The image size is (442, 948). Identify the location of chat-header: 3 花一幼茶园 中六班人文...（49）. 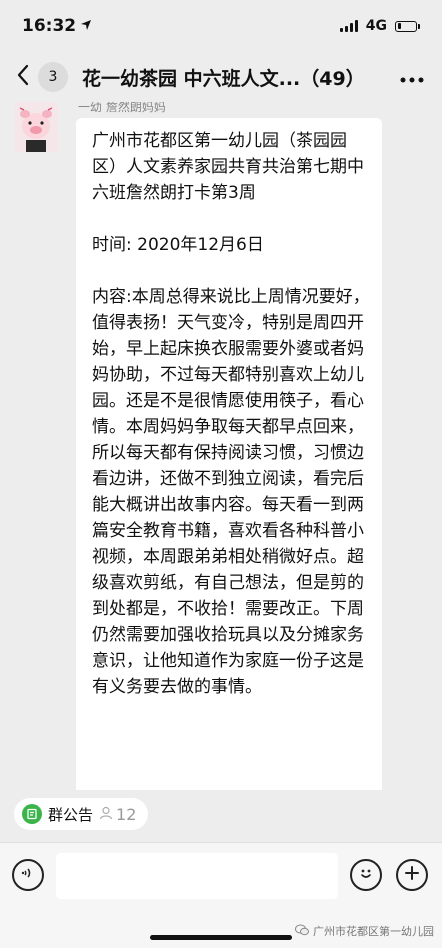
(221, 77).